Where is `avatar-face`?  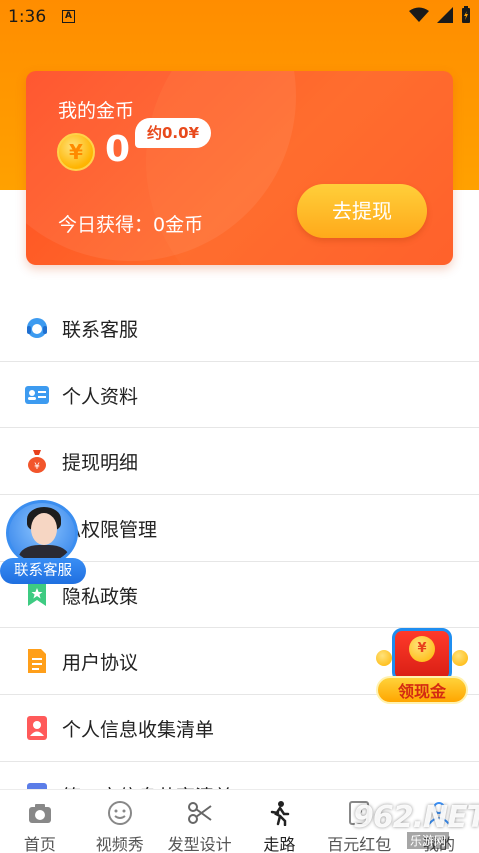 avatar-face is located at coordinates (44, 529).